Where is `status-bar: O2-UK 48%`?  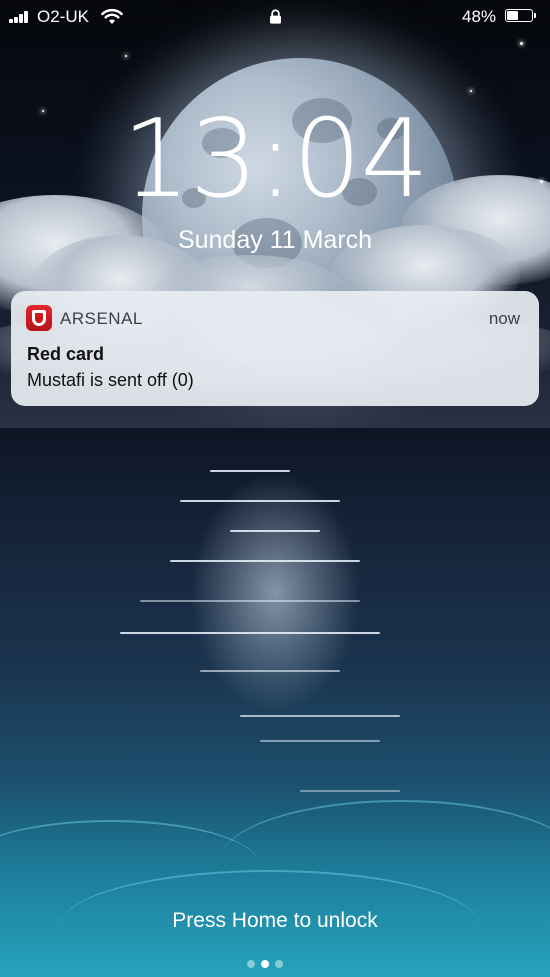 status-bar: O2-UK 48% is located at coordinates (275, 17).